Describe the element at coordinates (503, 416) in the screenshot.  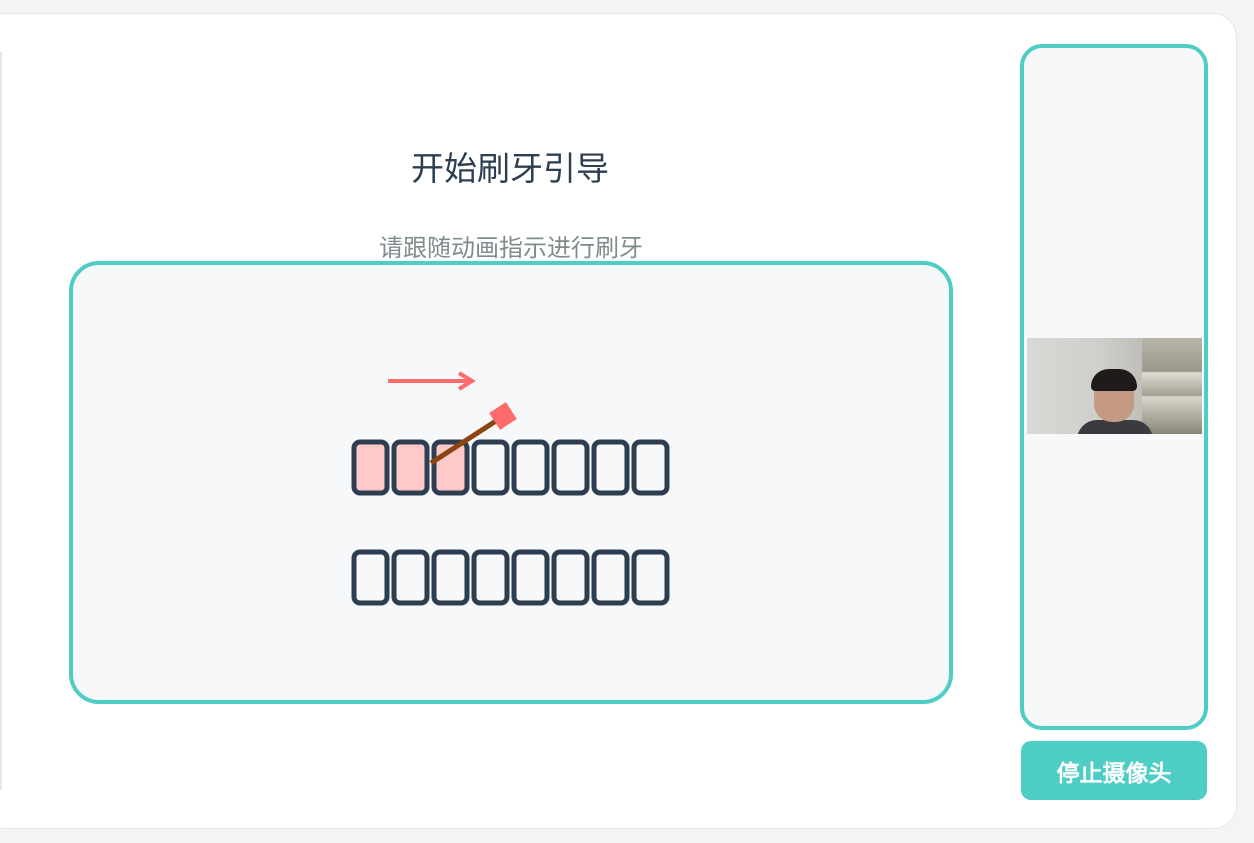
I see `toothbrush-icon` at that location.